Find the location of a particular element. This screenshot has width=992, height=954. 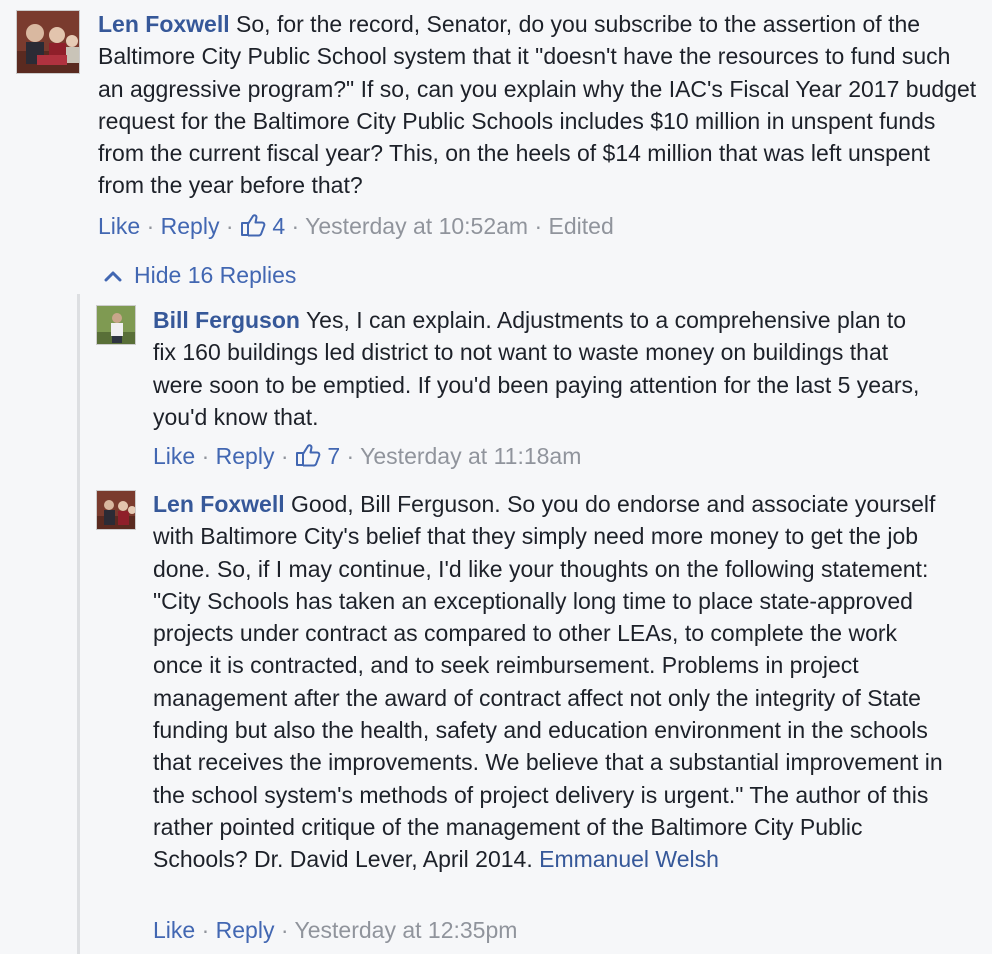

reply-actions: Like · Reply · Yesterday at 12:35pm is located at coordinates (335, 930).